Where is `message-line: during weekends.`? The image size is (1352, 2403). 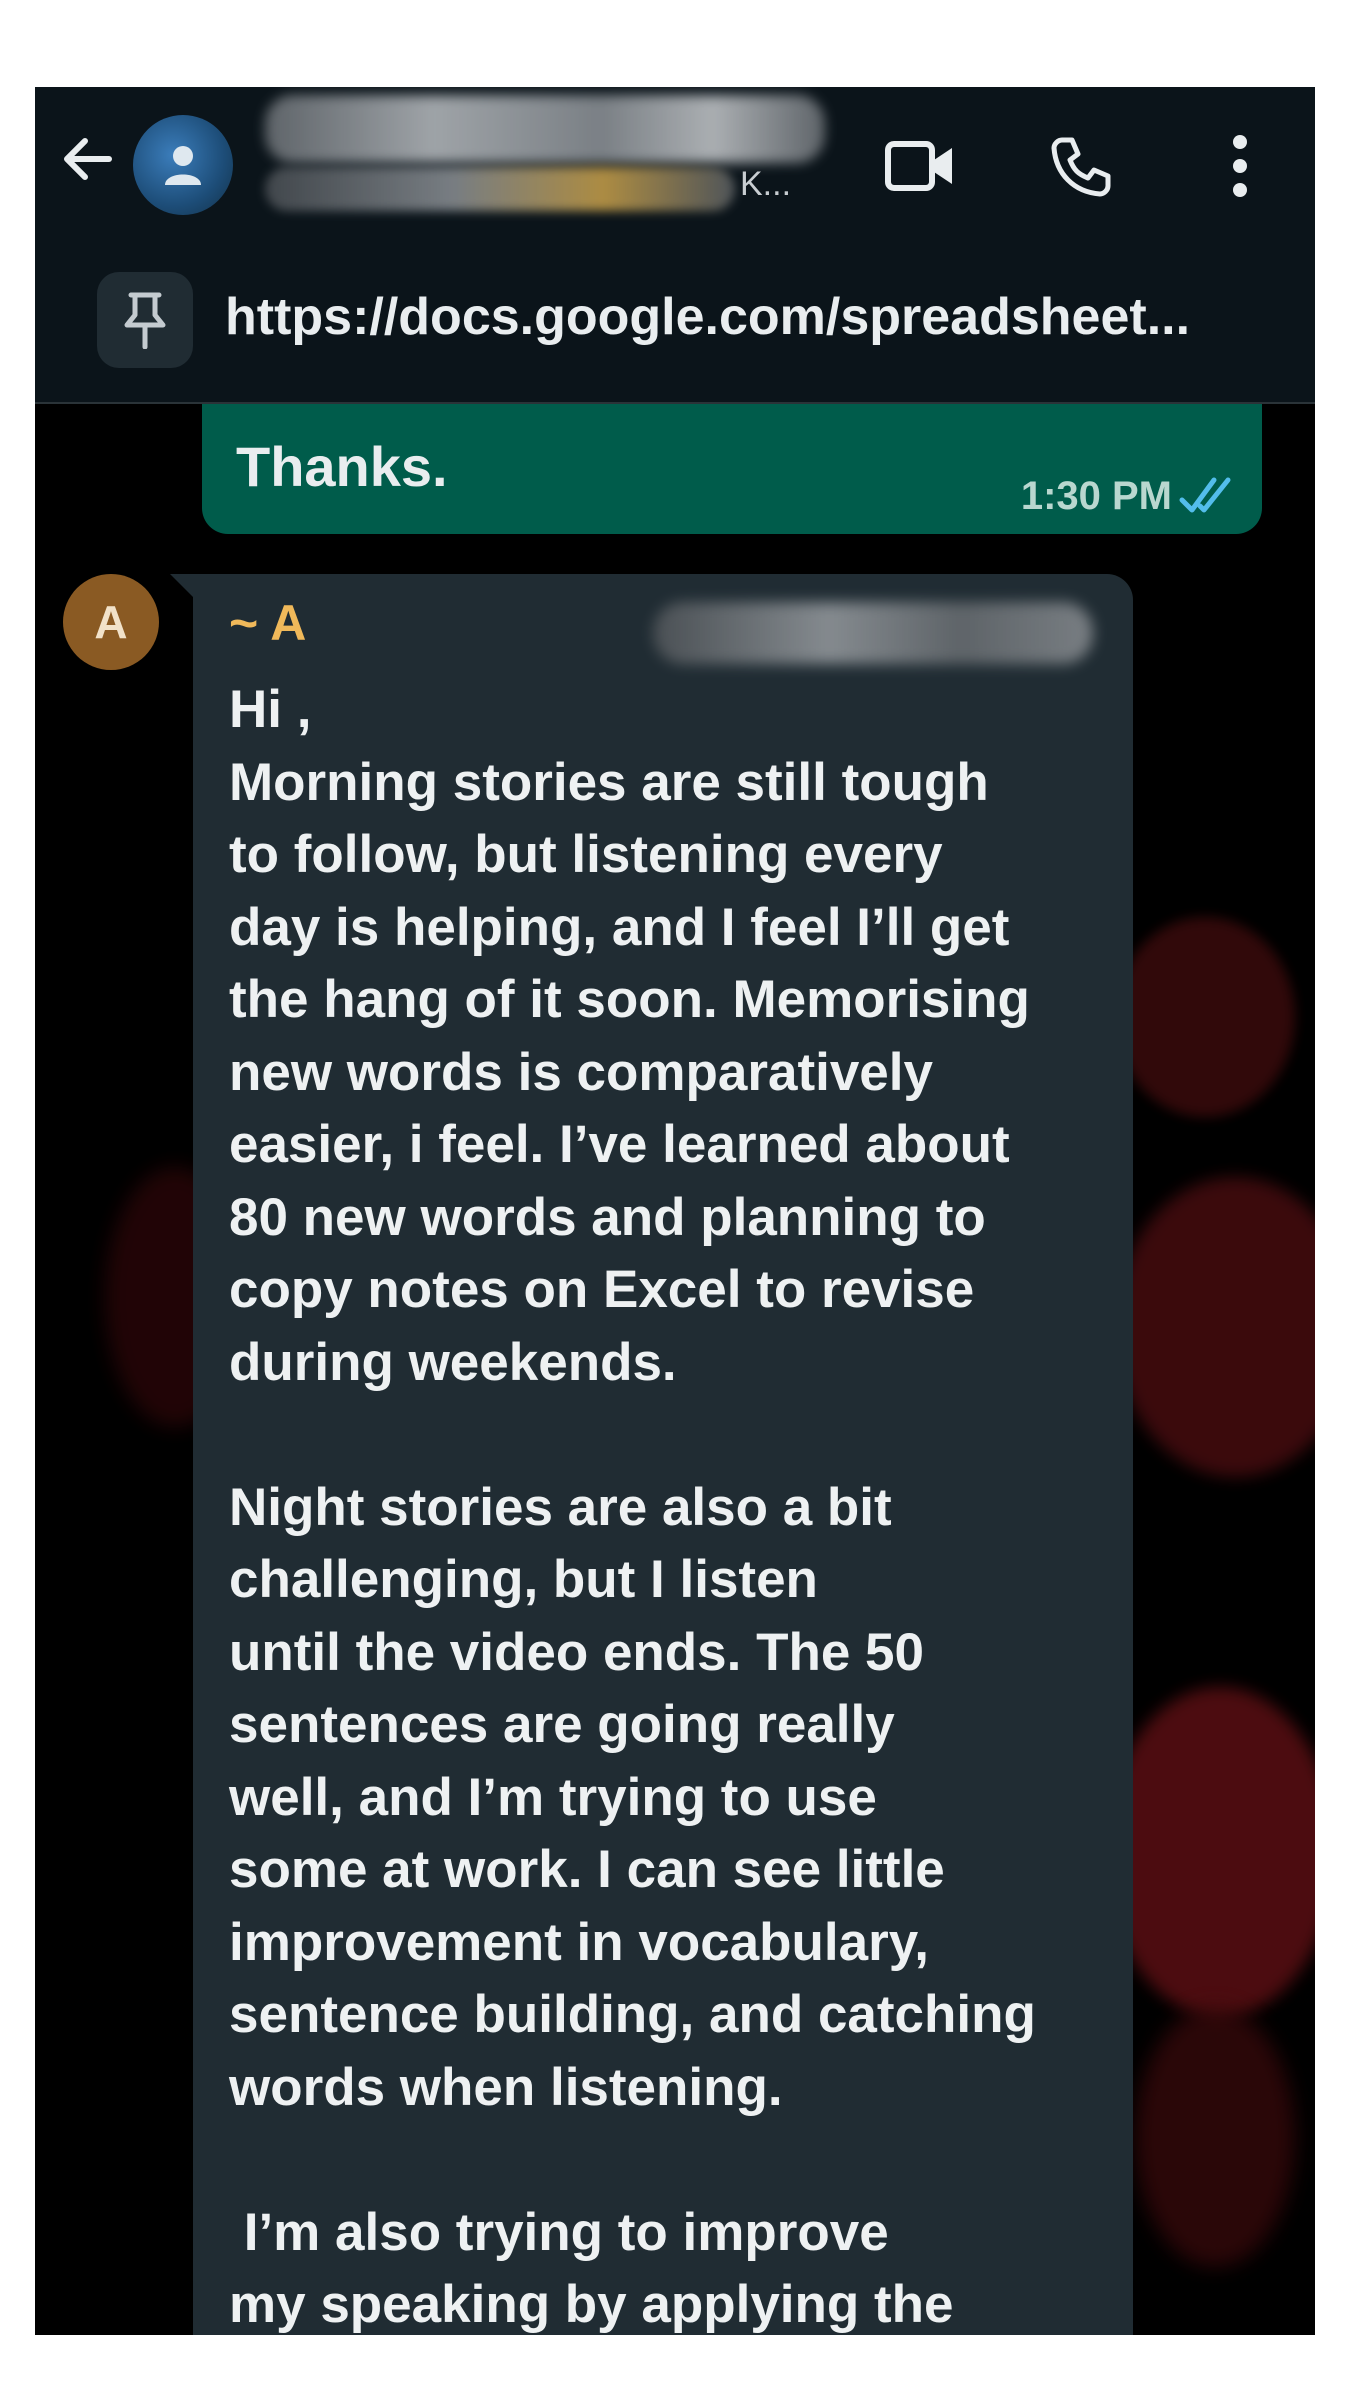
message-line: during weekends. is located at coordinates (453, 1362).